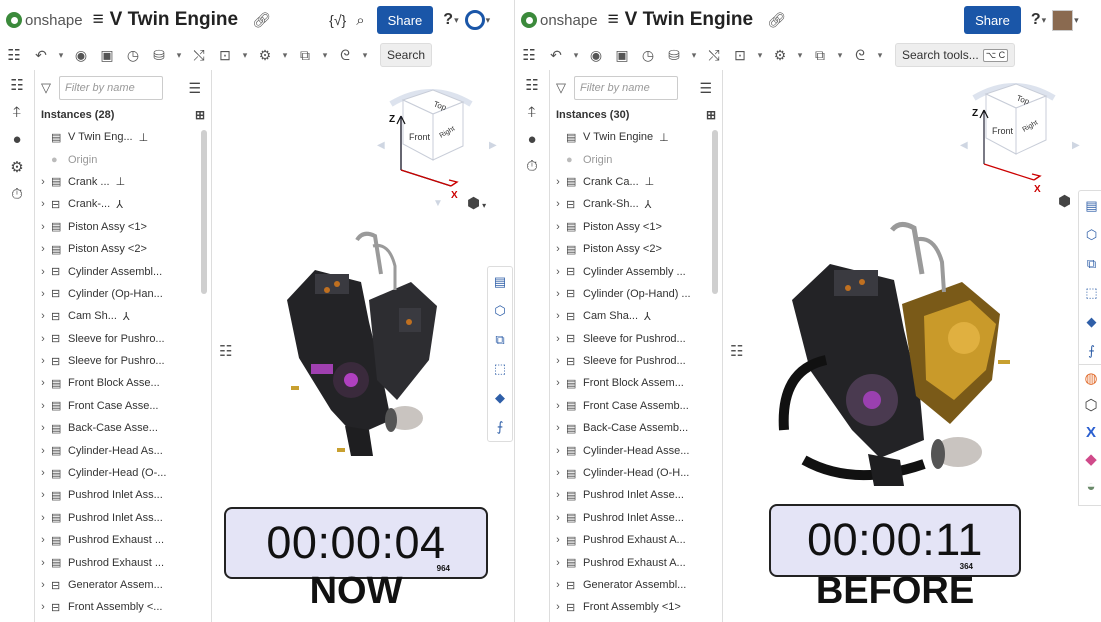 The width and height of the screenshot is (1101, 622). What do you see at coordinates (98, 20) in the screenshot?
I see `hamburger-menu-icon: ≡` at bounding box center [98, 20].